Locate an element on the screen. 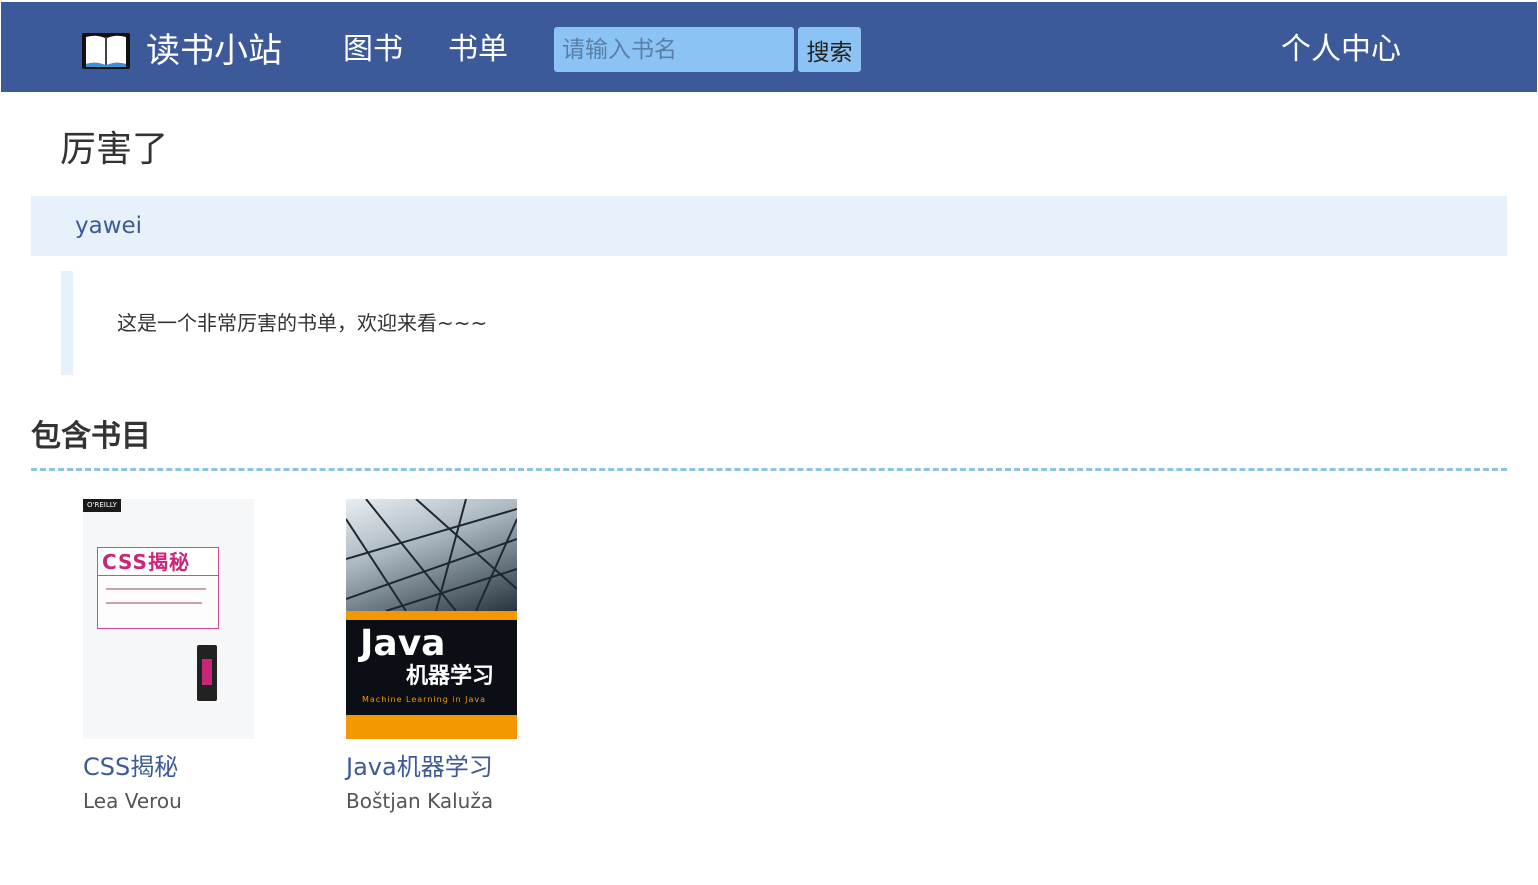 The height and width of the screenshot is (885, 1538). navbar: 读书小站 图书 书单 搜索 个人中心 is located at coordinates (769, 47).